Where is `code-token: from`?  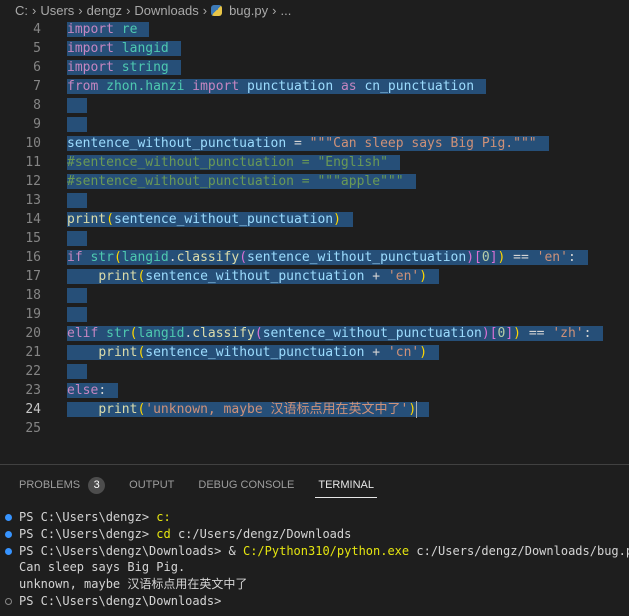 code-token: from is located at coordinates (83, 86).